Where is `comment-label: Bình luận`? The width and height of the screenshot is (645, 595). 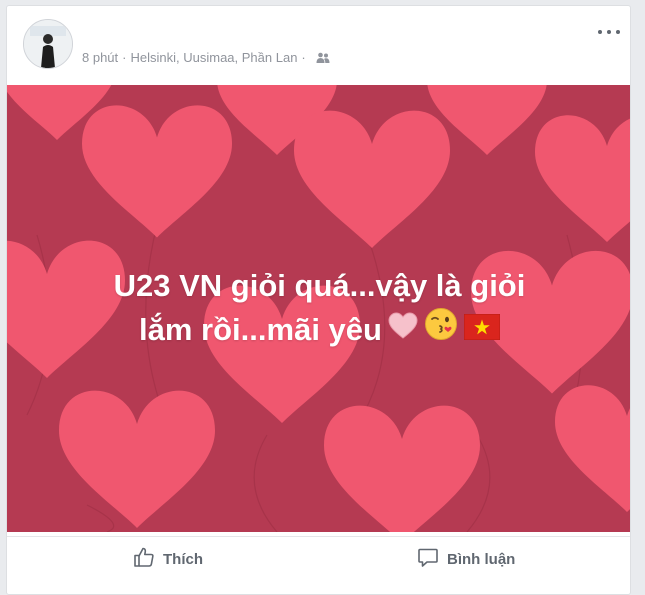 comment-label: Bình luận is located at coordinates (481, 559).